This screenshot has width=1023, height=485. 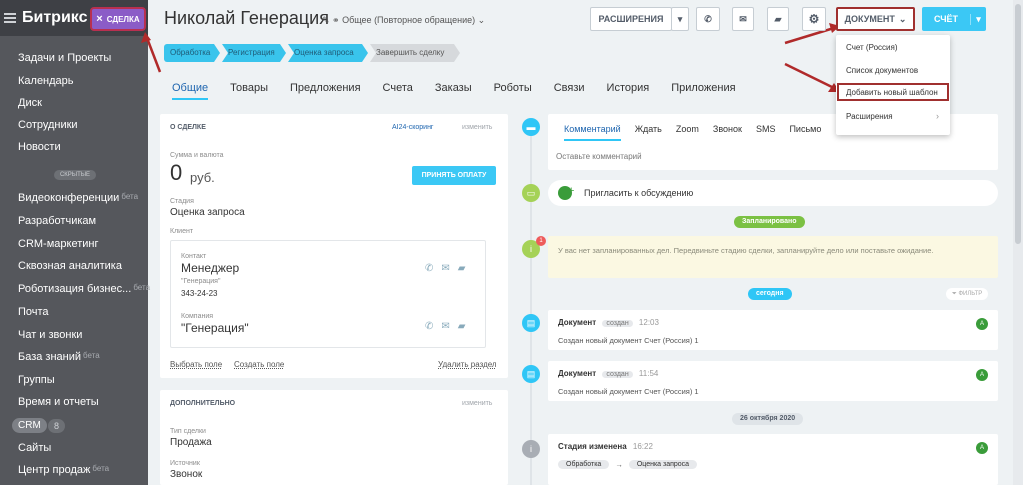 What do you see at coordinates (743, 19) in the screenshot?
I see `email-button: ✉` at bounding box center [743, 19].